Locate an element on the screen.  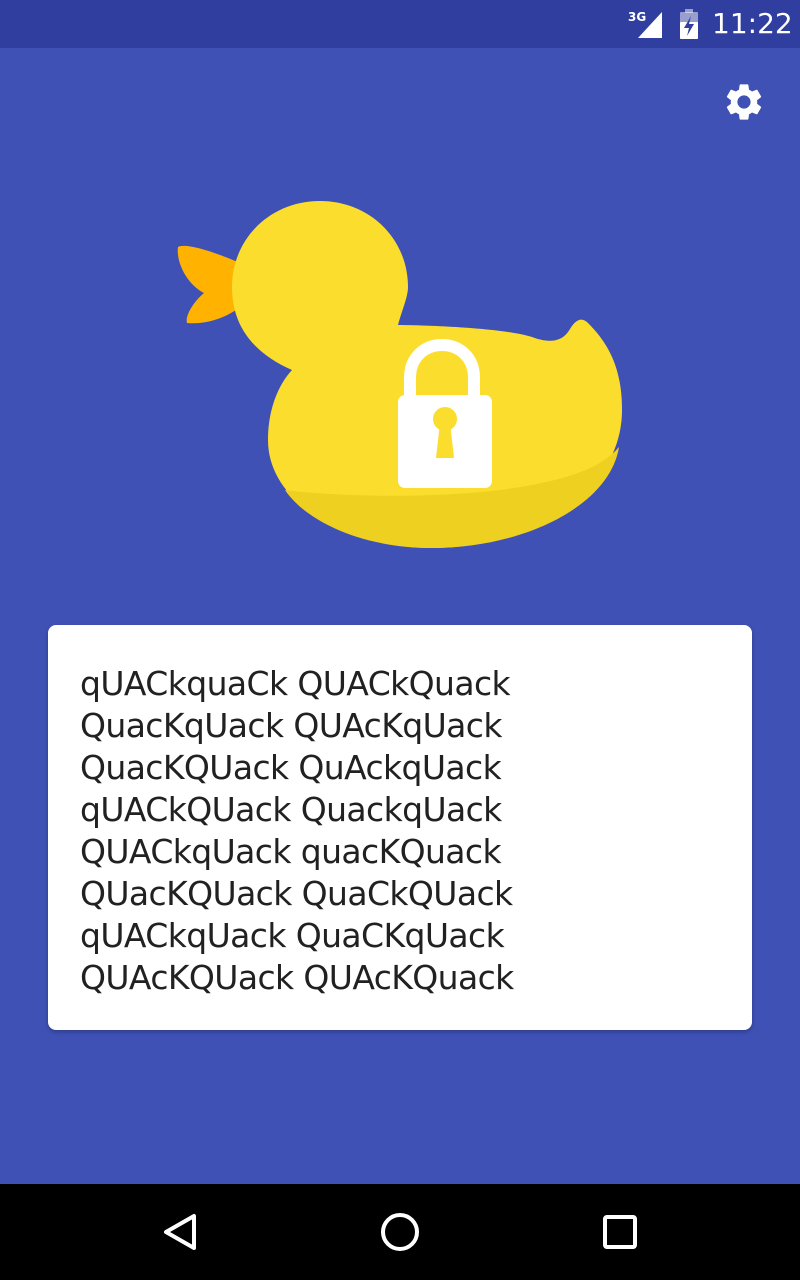
recents-button is located at coordinates (620, 1232).